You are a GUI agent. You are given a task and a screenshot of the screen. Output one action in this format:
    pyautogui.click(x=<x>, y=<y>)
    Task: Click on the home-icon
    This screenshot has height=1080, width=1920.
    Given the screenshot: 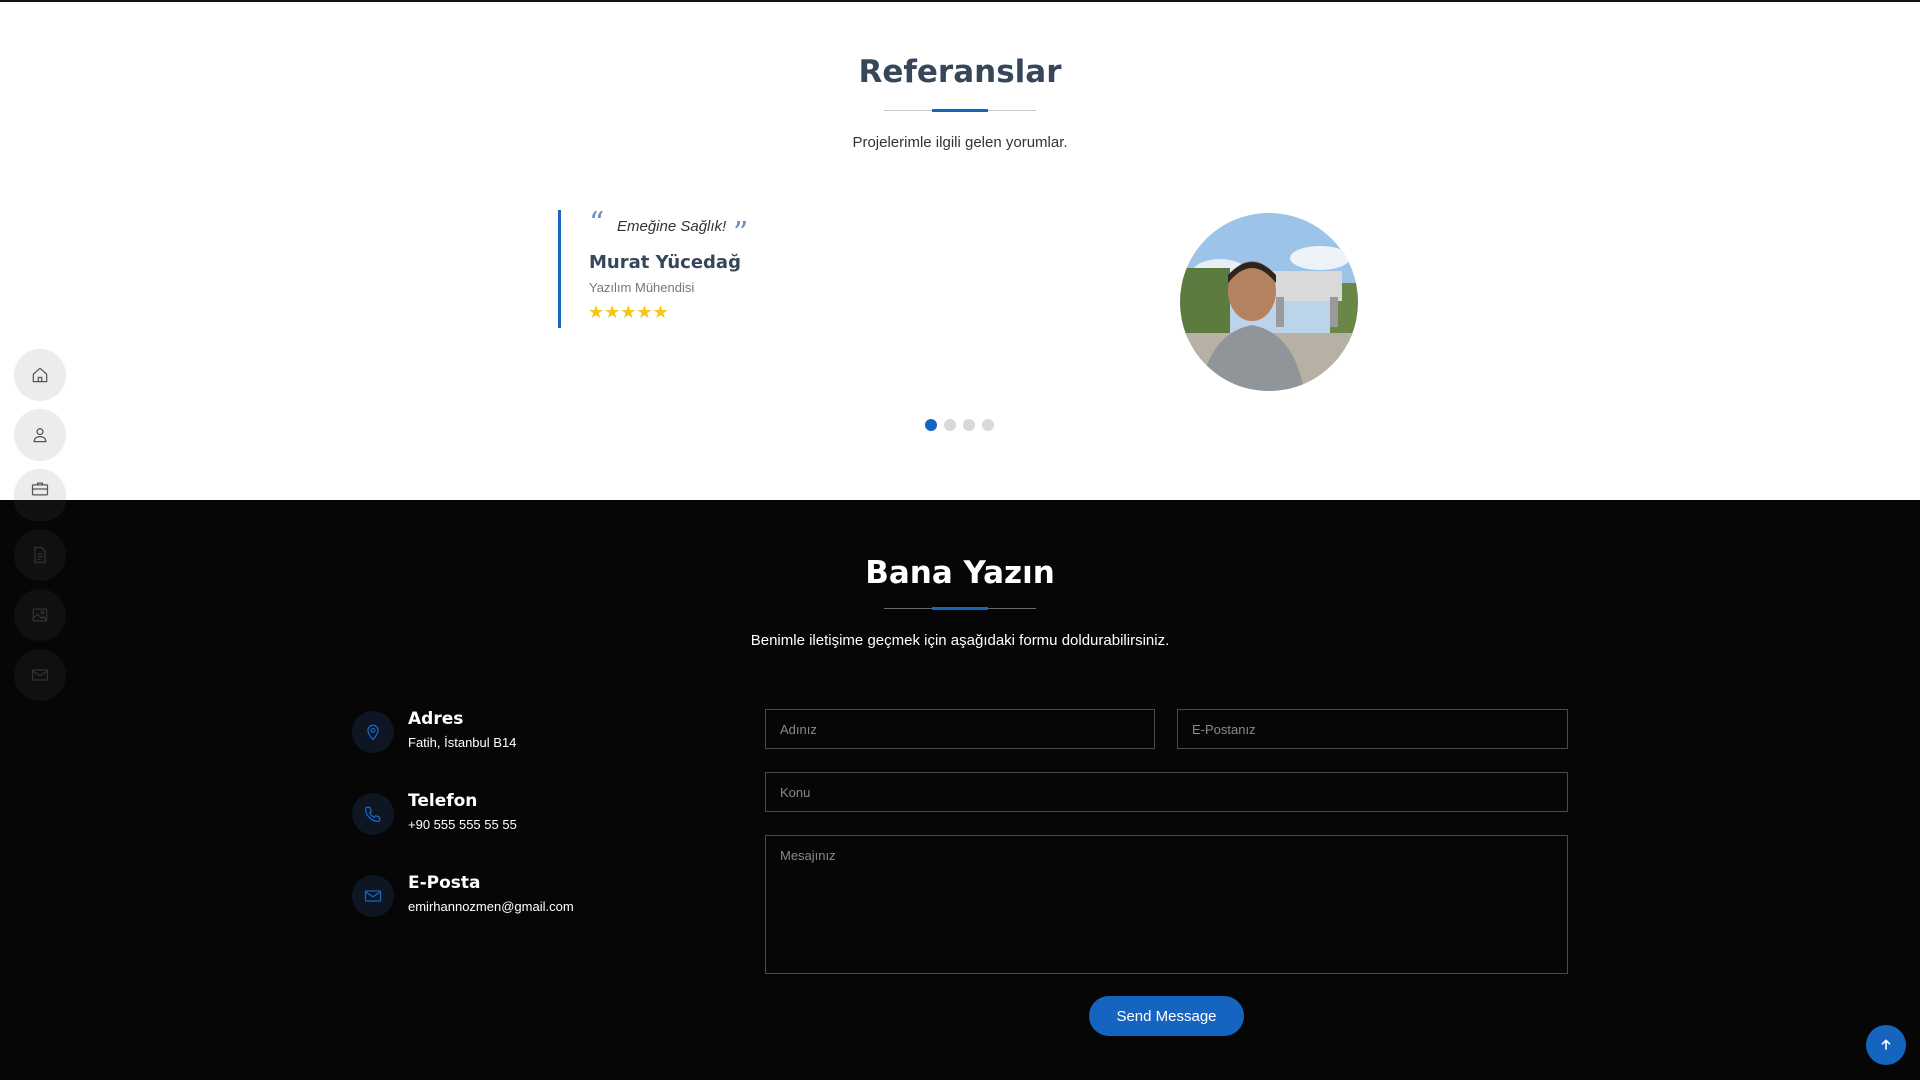 What is the action you would take?
    pyautogui.click(x=40, y=375)
    